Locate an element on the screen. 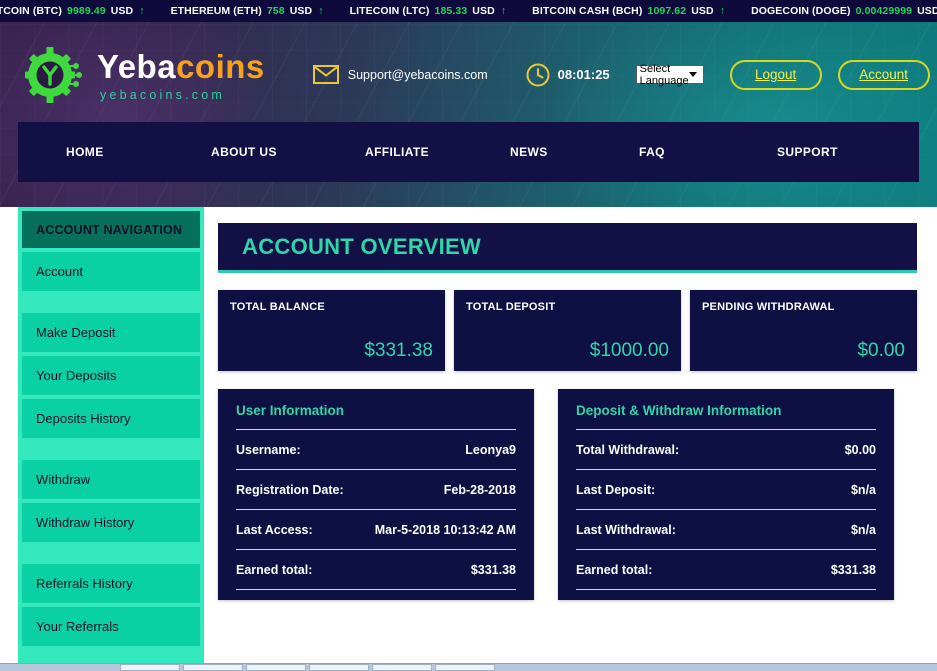 Image resolution: width=937 pixels, height=671 pixels. ticker-coin-name: BITCOIN (BTC) is located at coordinates (31, 11).